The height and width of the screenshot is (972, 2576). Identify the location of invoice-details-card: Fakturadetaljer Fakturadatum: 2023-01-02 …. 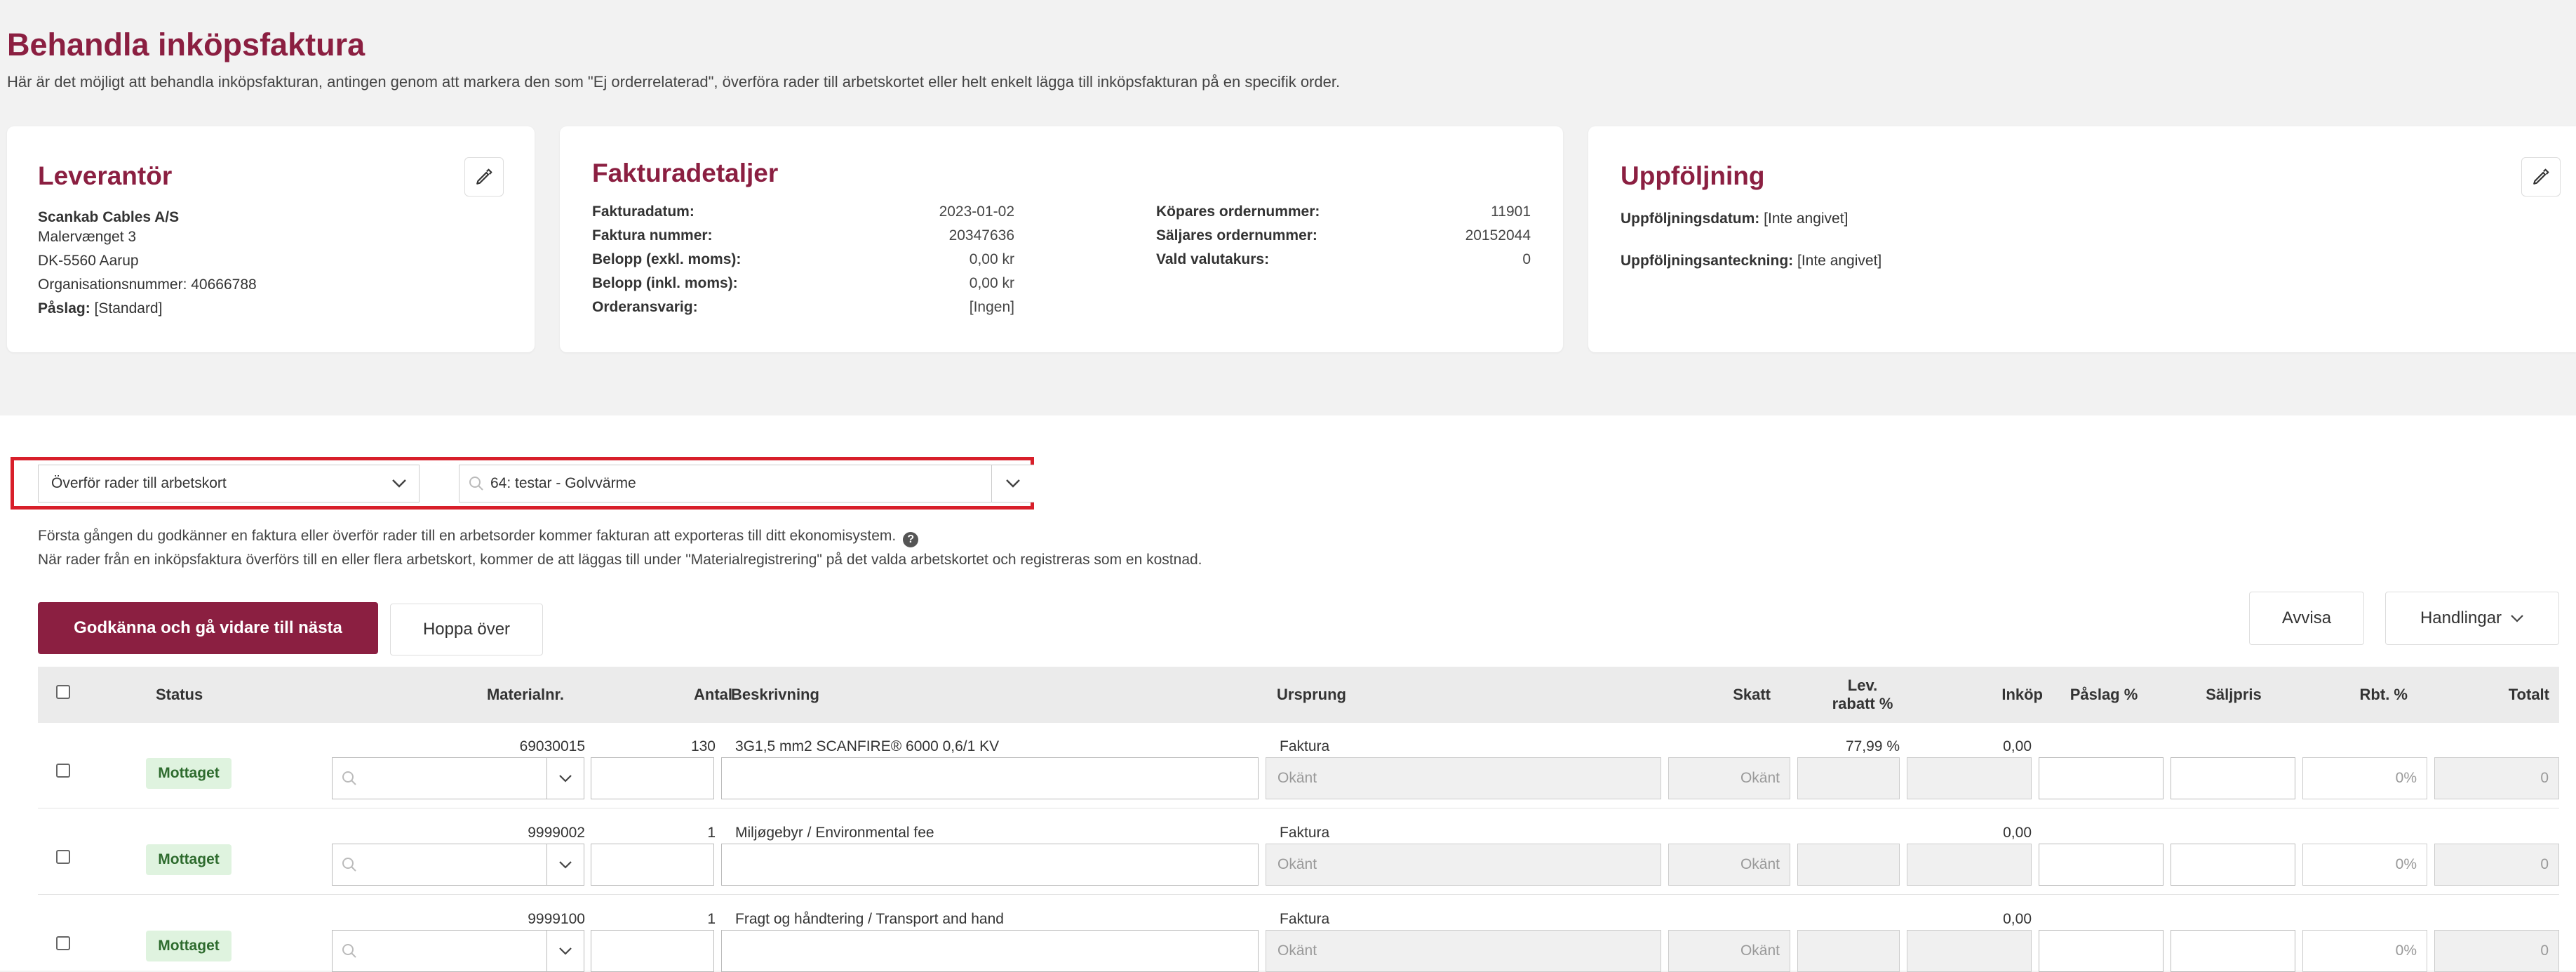
(1061, 239).